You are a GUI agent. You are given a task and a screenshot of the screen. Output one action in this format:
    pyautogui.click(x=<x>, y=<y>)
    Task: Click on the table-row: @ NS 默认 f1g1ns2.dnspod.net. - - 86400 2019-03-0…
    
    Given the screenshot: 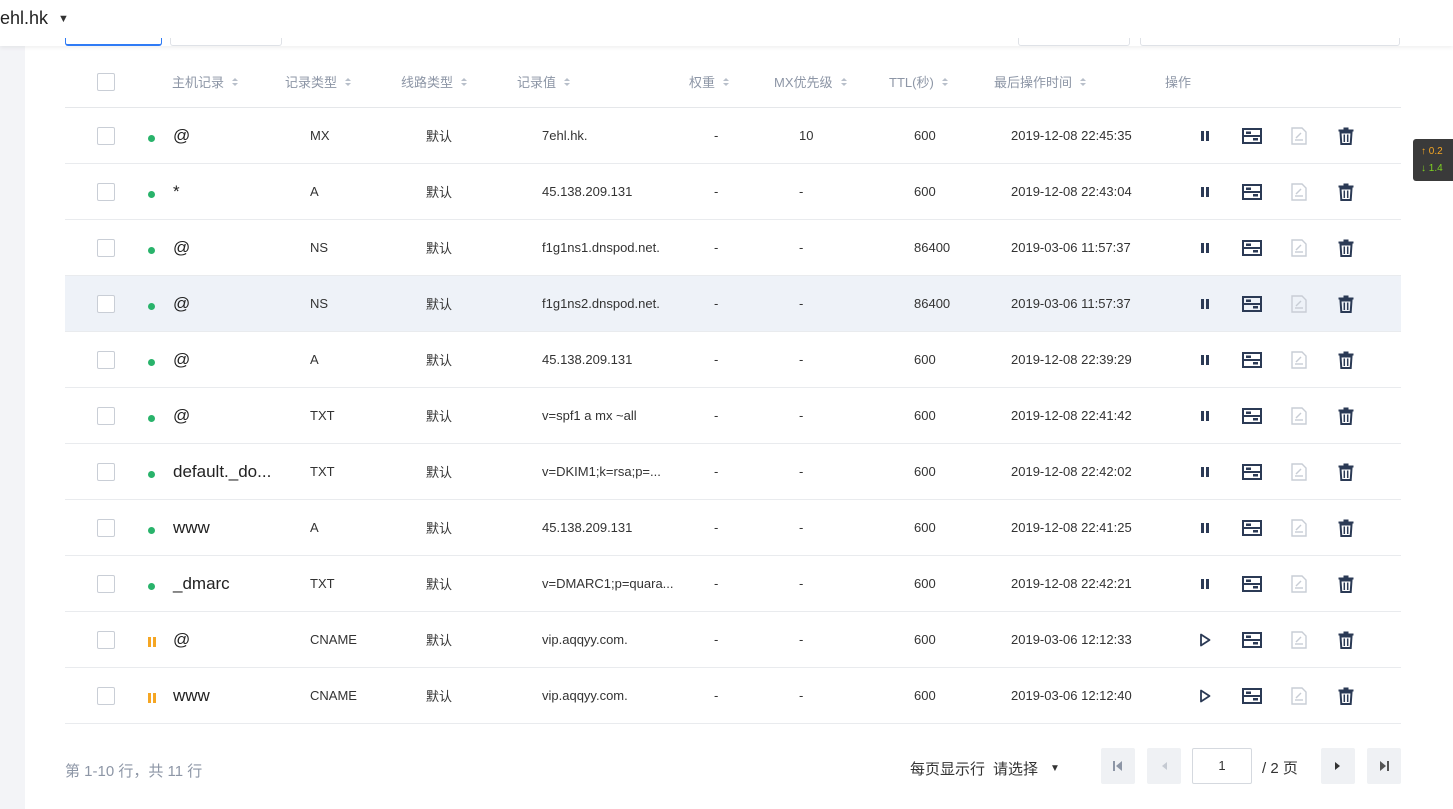 What is the action you would take?
    pyautogui.click(x=733, y=304)
    